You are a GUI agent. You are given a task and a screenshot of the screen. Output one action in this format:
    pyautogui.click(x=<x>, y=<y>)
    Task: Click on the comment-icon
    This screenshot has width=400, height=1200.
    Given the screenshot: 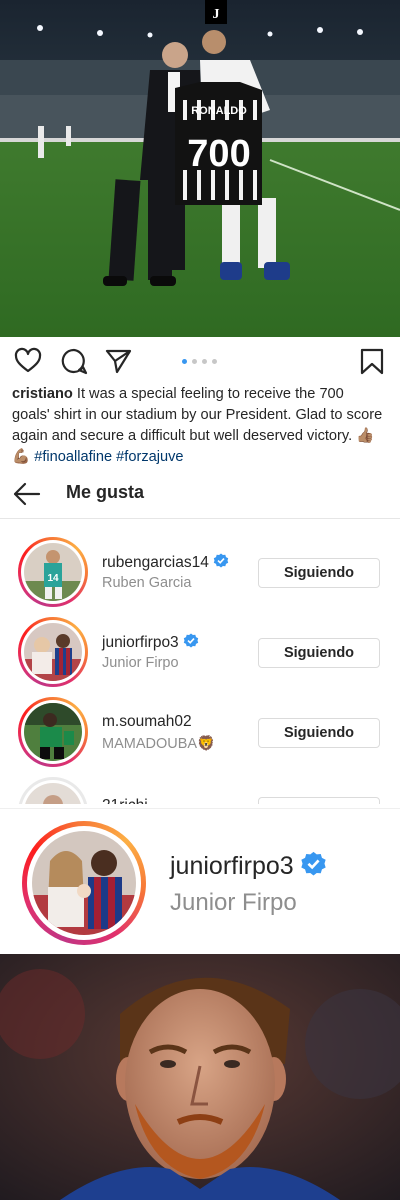 What is the action you would take?
    pyautogui.click(x=74, y=361)
    